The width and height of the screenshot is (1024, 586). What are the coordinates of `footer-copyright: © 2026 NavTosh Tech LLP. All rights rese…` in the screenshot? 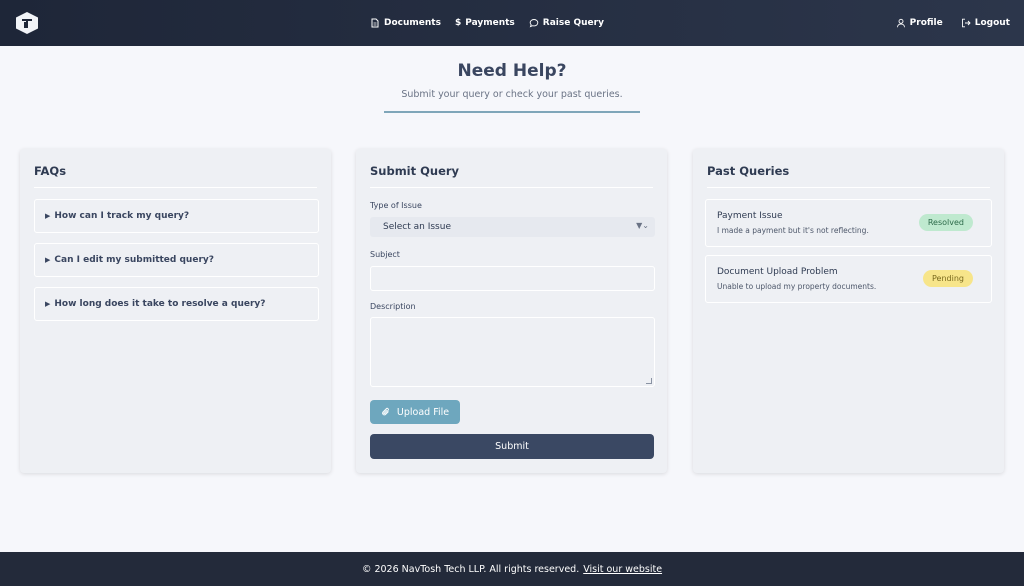 It's located at (470, 569).